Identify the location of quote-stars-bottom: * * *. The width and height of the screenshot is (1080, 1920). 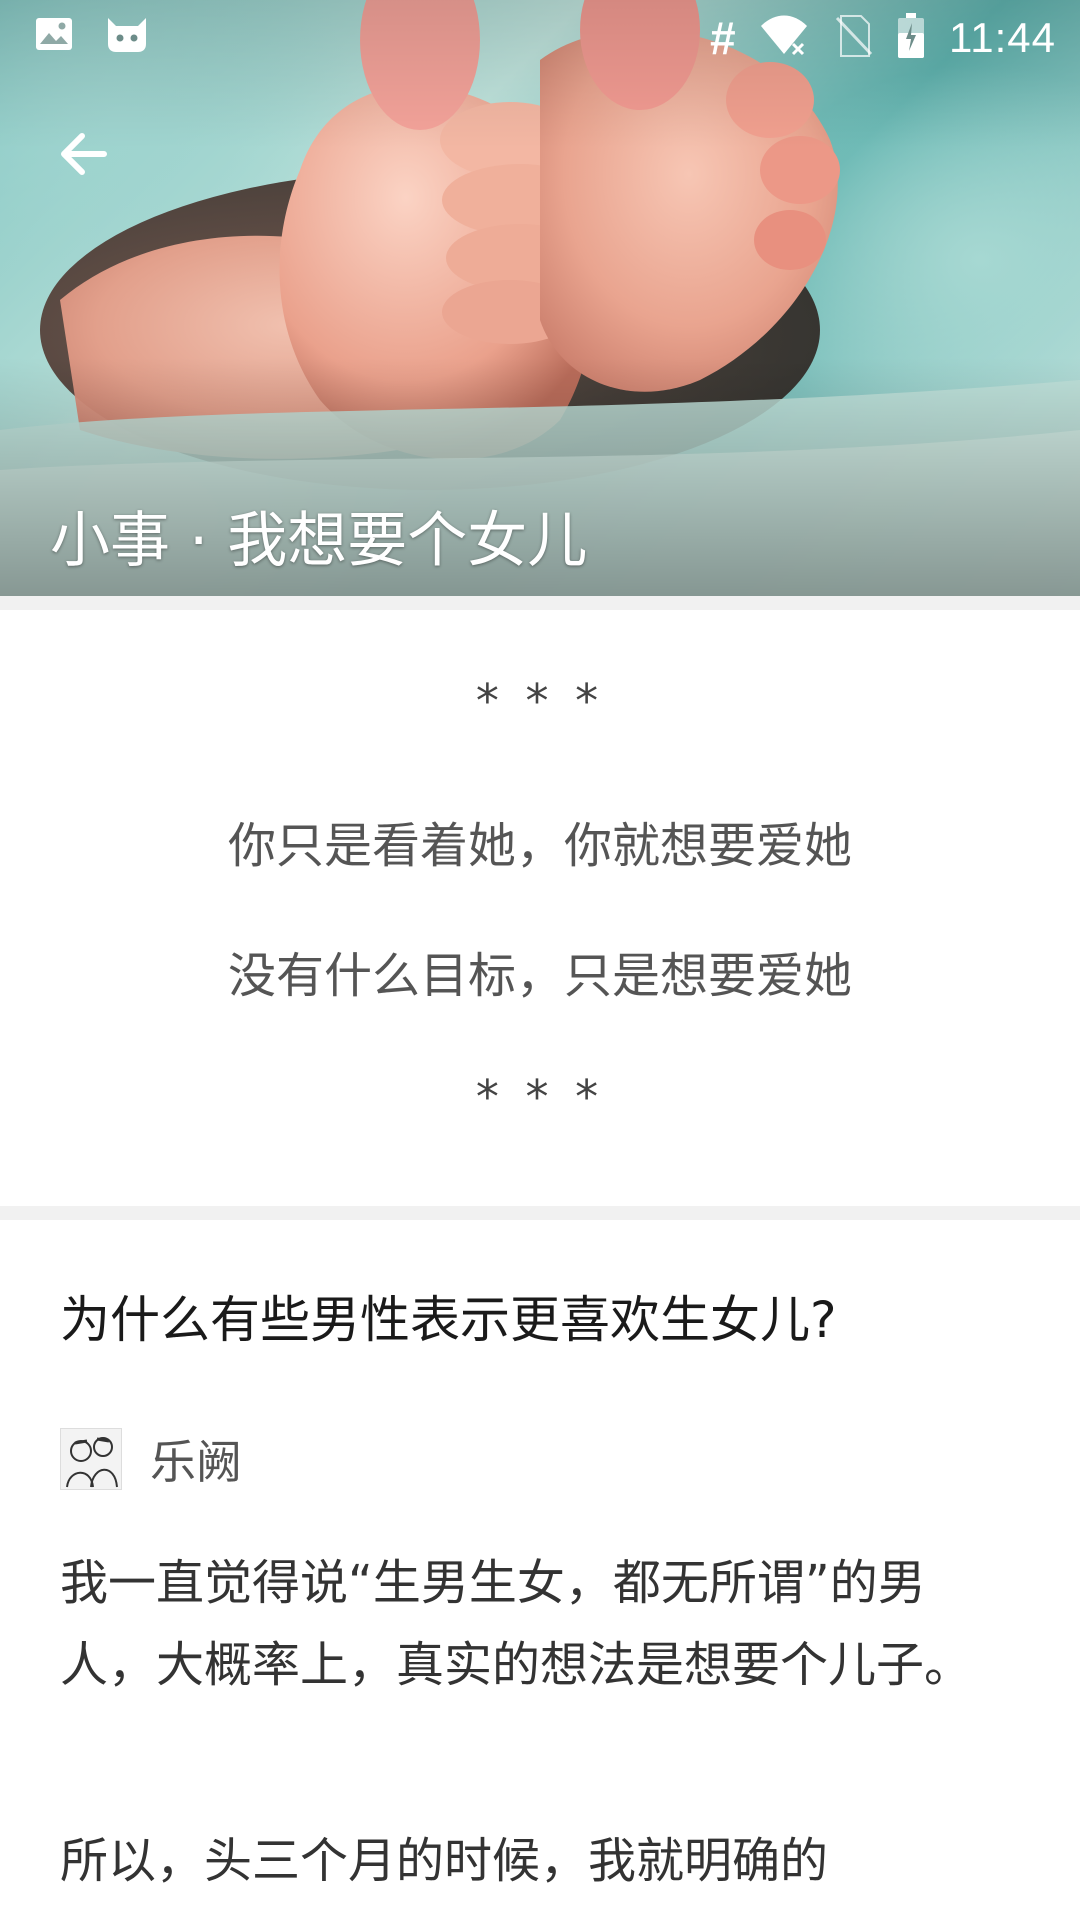
(540, 1097).